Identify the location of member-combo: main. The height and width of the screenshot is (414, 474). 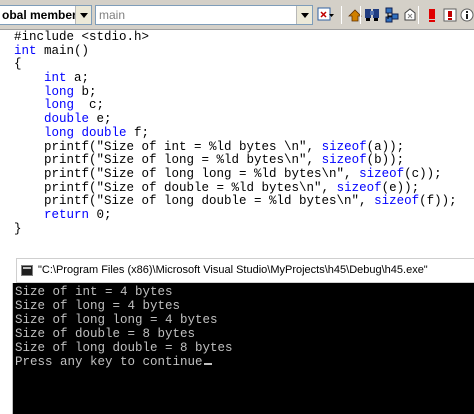
(204, 15).